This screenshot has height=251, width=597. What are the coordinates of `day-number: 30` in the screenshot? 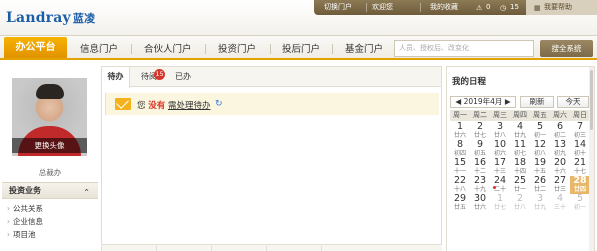 It's located at (480, 198).